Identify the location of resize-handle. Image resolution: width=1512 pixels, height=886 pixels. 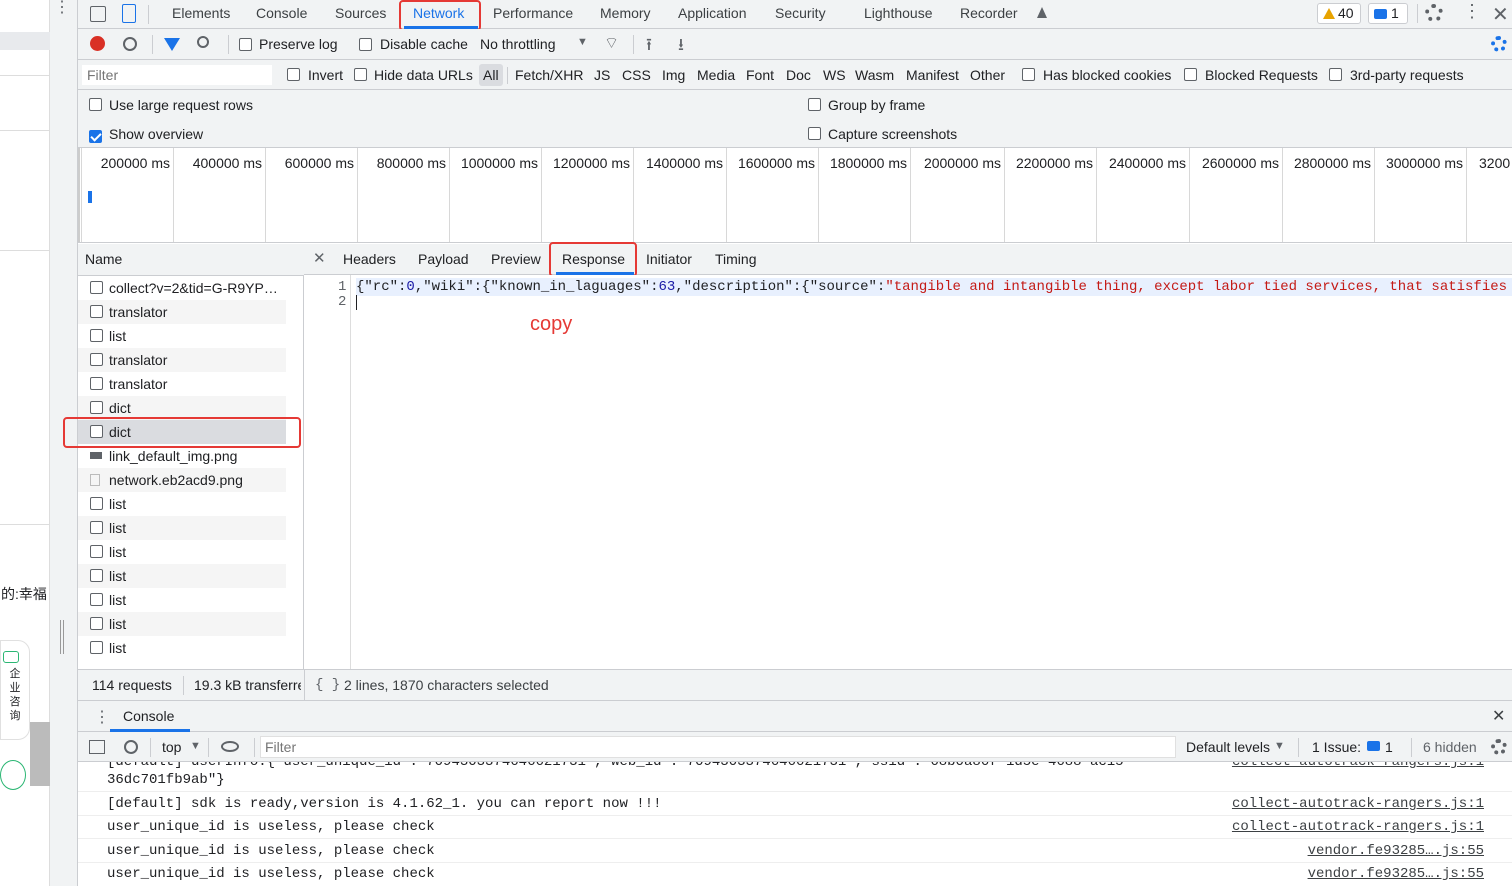
(62, 637).